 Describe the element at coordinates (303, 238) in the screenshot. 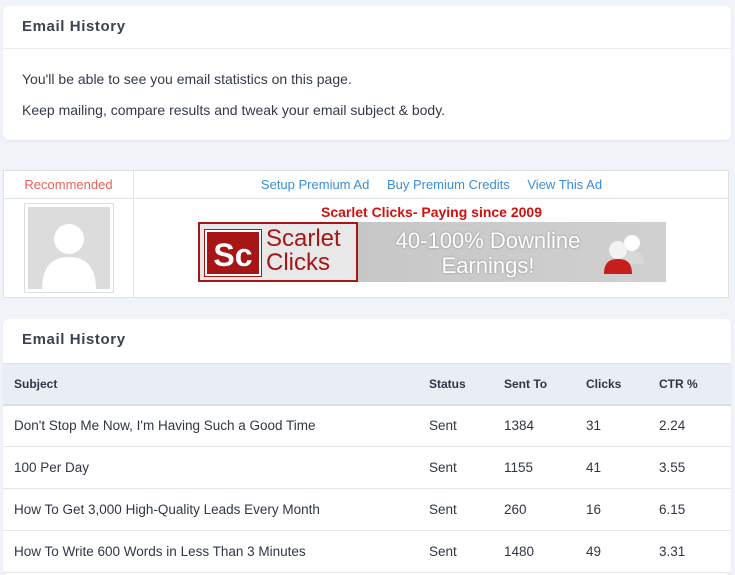

I see `brand-line-1: Scarlet` at that location.